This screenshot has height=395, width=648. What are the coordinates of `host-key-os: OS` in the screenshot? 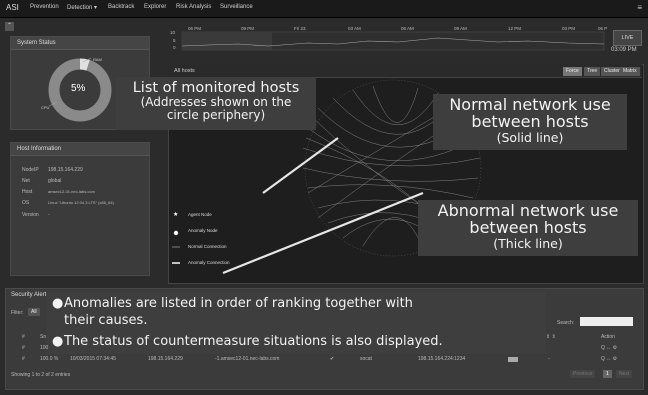 It's located at (26, 203).